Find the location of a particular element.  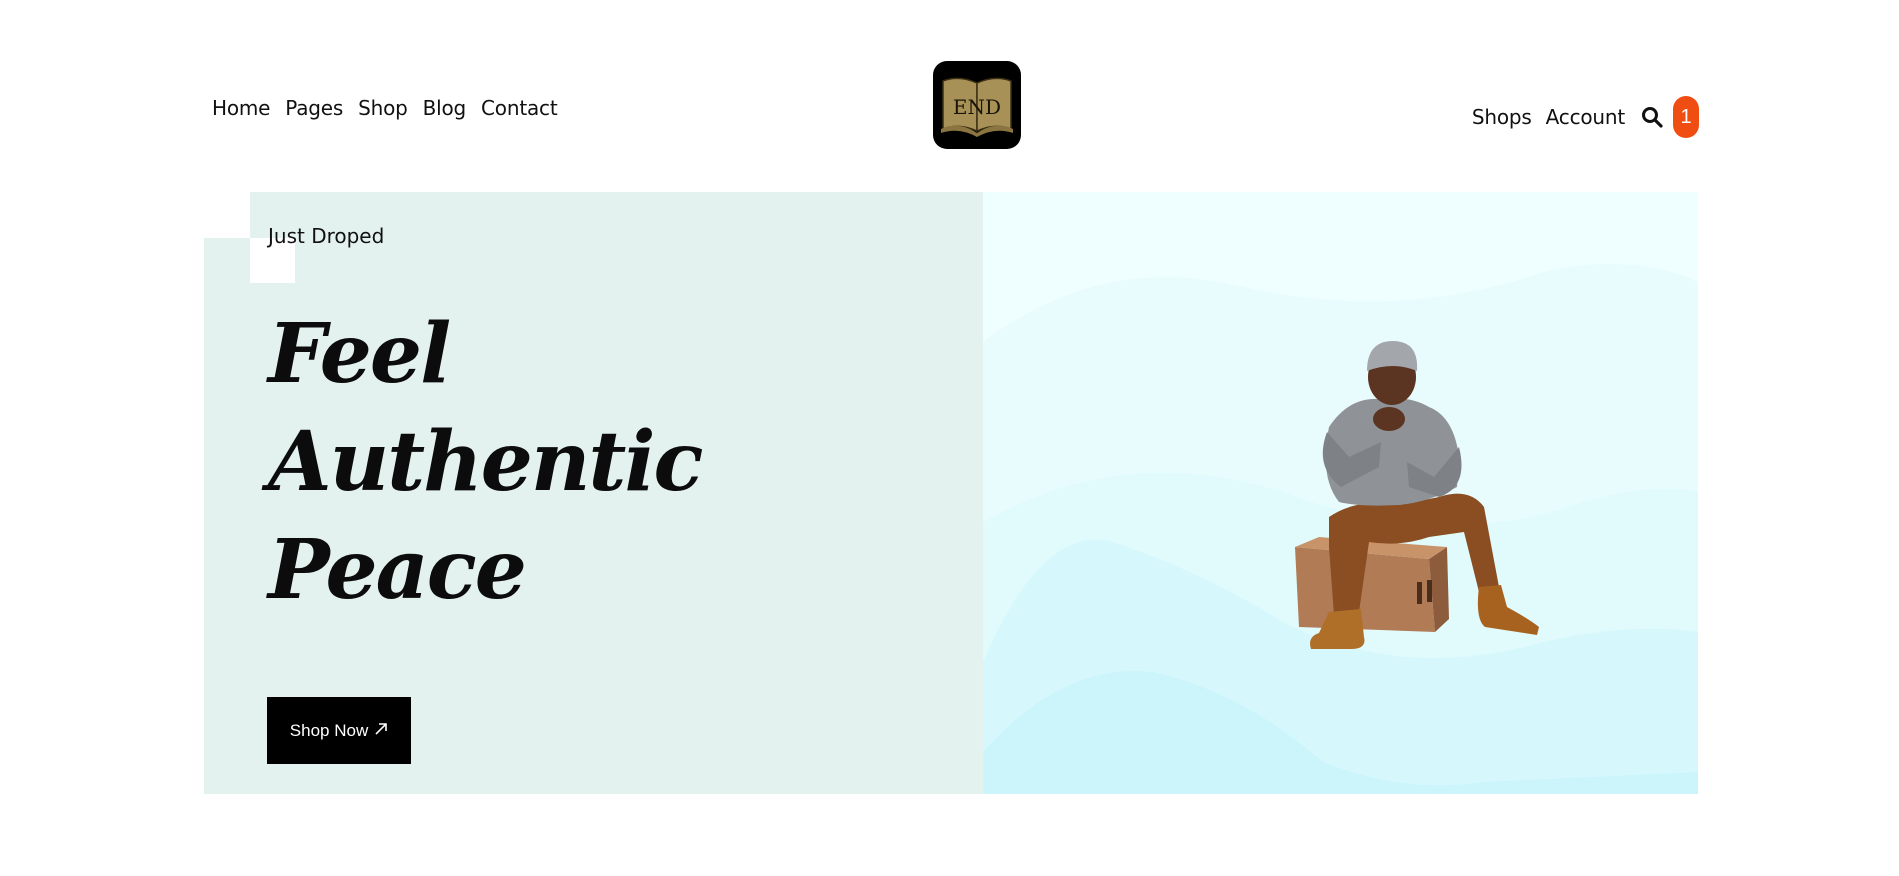

book-logo-icon: END is located at coordinates (977, 107).